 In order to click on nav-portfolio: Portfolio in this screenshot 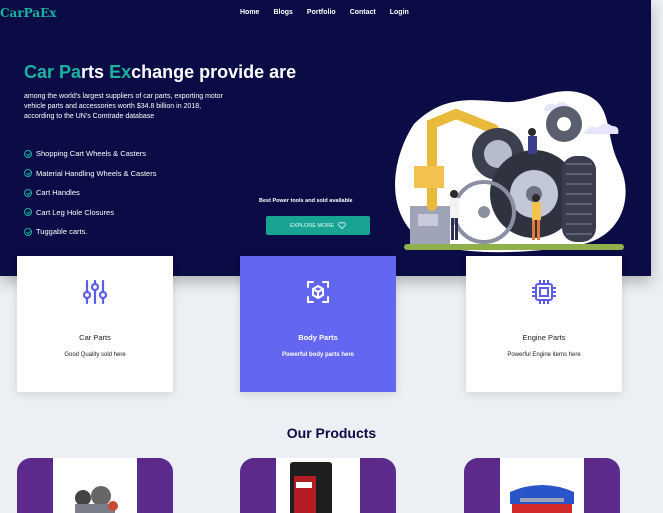, I will do `click(321, 12)`.